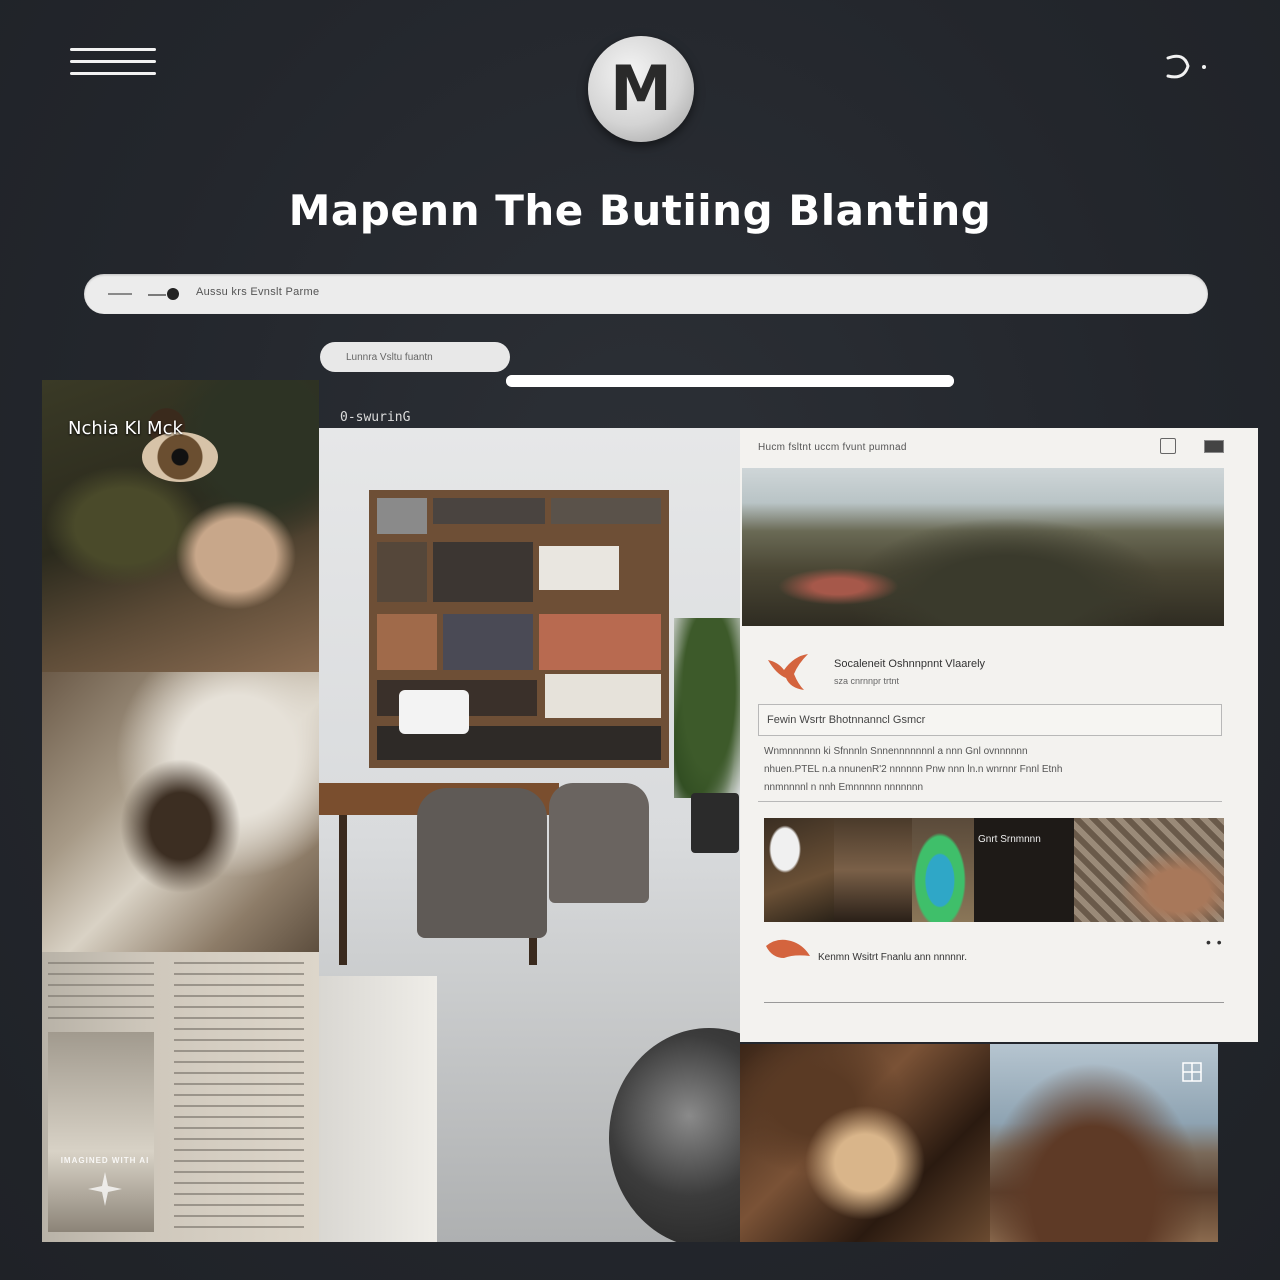 The height and width of the screenshot is (1280, 1280). What do you see at coordinates (415, 357) in the screenshot?
I see `filter-chip: Lunnra Vsltu fuantn` at bounding box center [415, 357].